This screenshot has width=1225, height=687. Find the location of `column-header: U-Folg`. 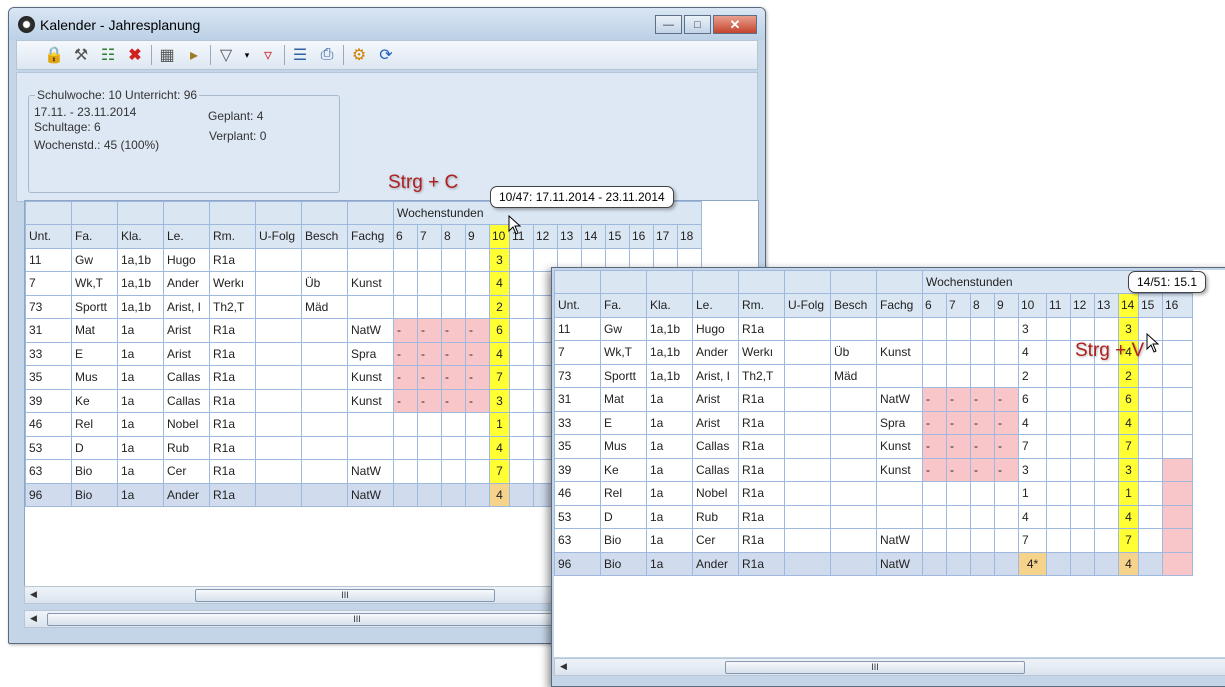

column-header: U-Folg is located at coordinates (278, 236).